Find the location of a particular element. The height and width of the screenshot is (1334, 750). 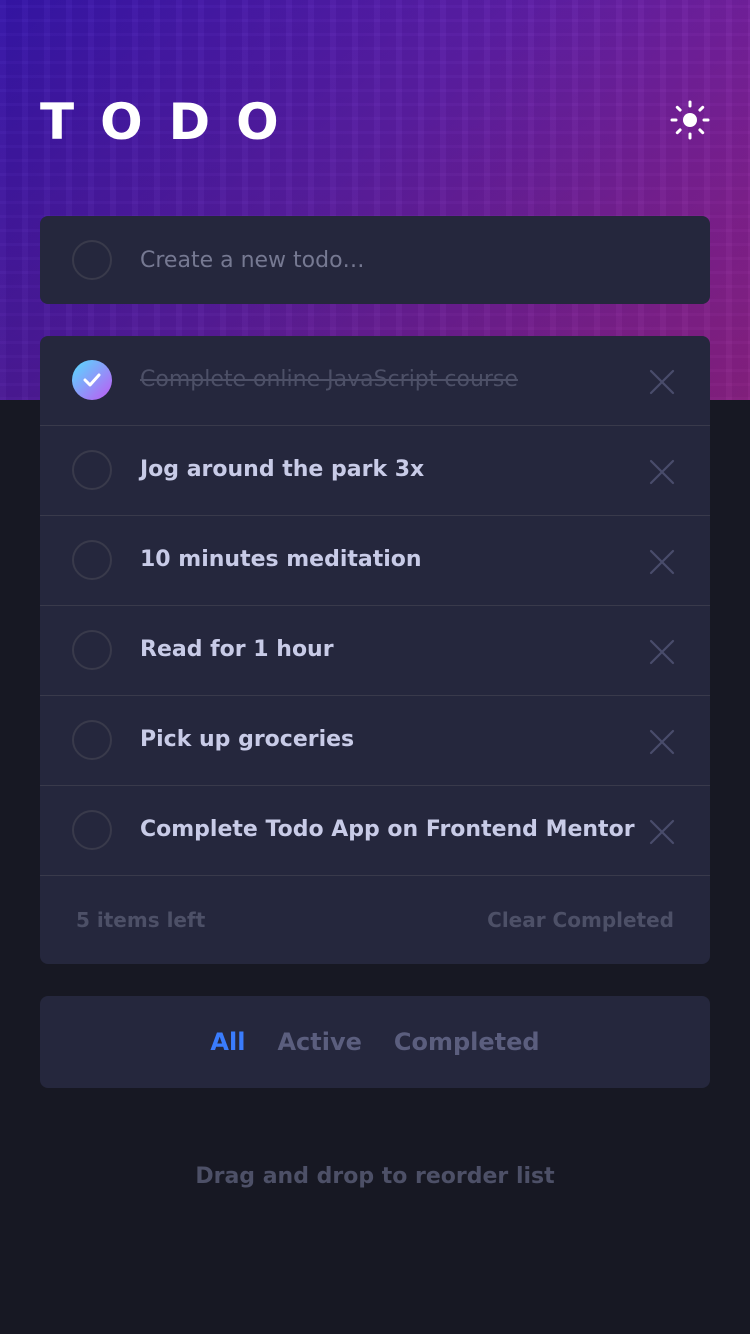

todo-item: Pick up groceries is located at coordinates (375, 741).